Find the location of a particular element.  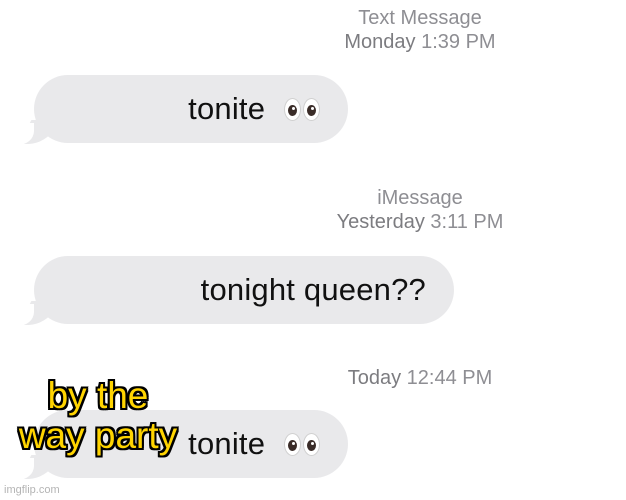

timestamp-group-2: iMessage Yesterday 3:11 PM is located at coordinates (420, 210).